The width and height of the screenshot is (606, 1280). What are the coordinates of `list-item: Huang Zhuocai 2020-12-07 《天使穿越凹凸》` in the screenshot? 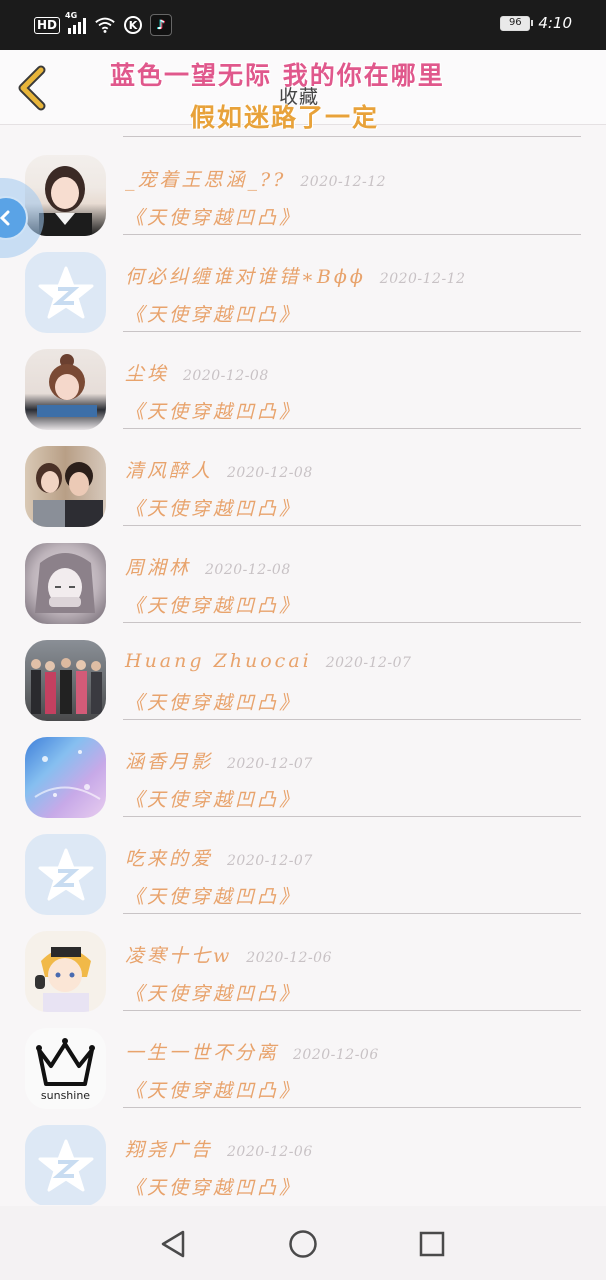 It's located at (303, 684).